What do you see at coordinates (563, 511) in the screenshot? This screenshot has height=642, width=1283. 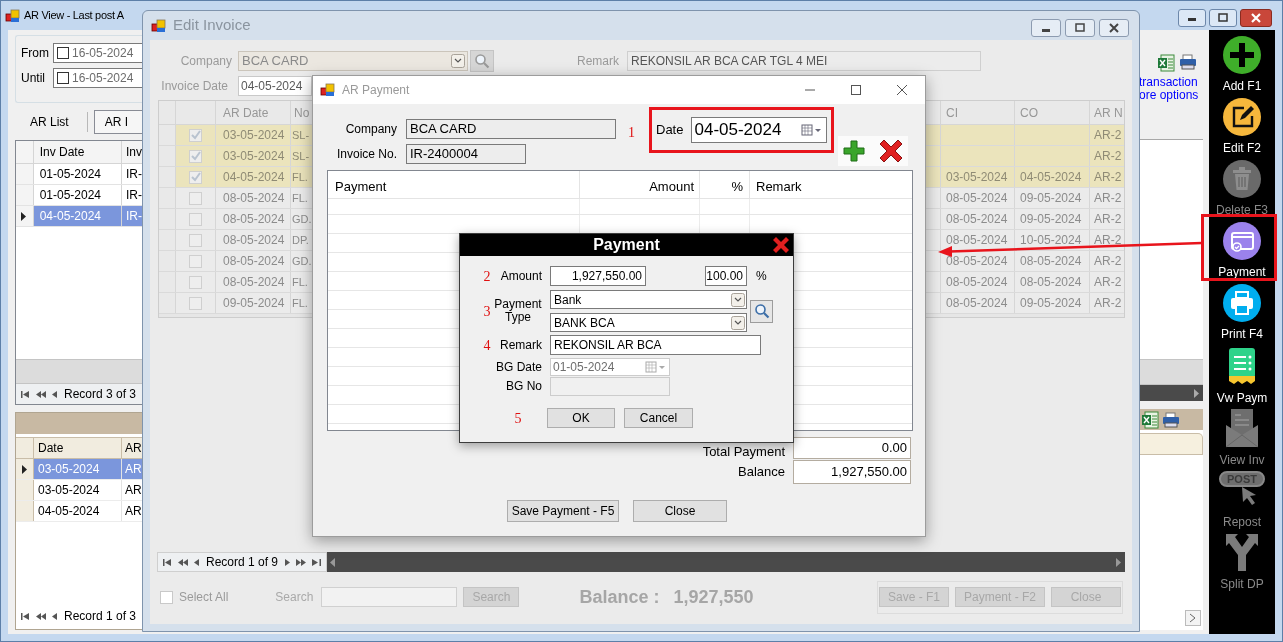 I see `action-button: Save Payment - F5` at bounding box center [563, 511].